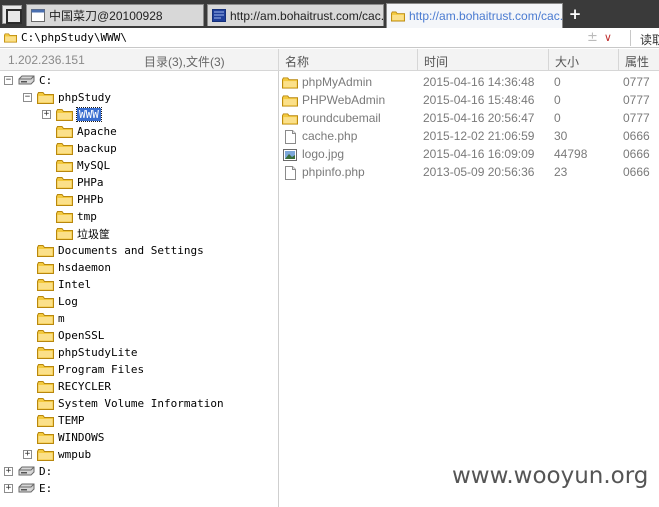  I want to click on col-size-header: 大小, so click(567, 61).